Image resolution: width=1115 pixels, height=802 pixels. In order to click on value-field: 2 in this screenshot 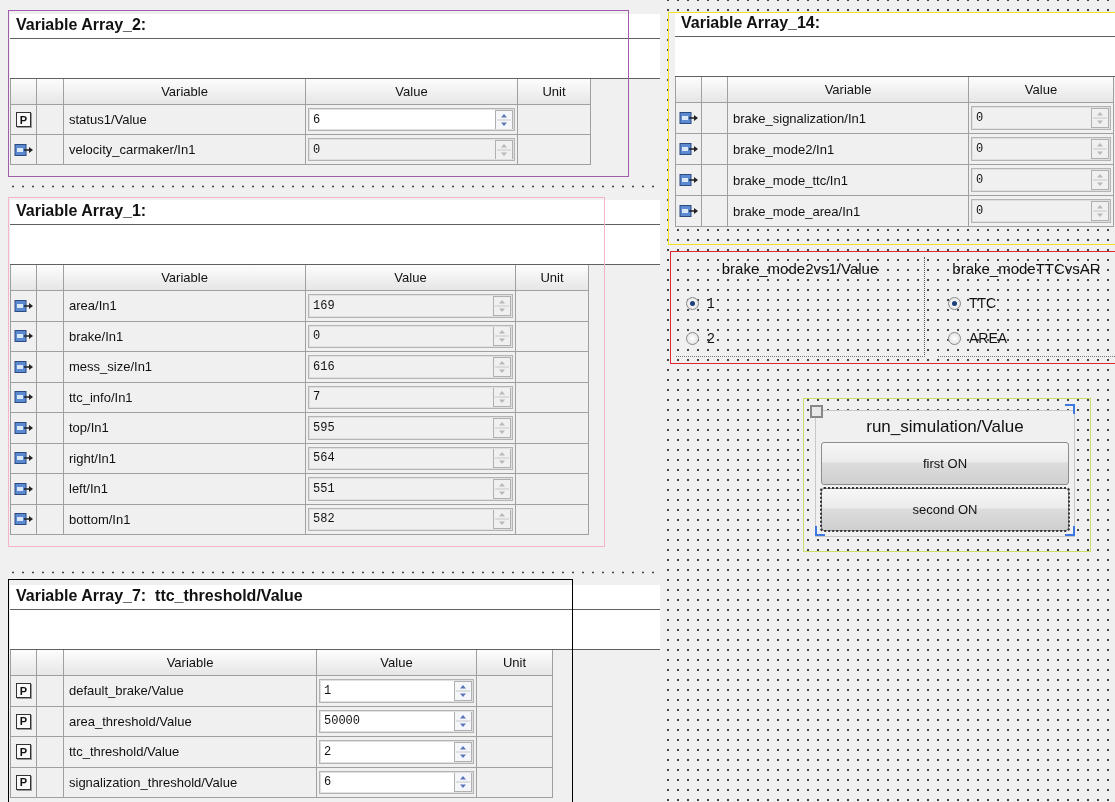, I will do `click(396, 752)`.